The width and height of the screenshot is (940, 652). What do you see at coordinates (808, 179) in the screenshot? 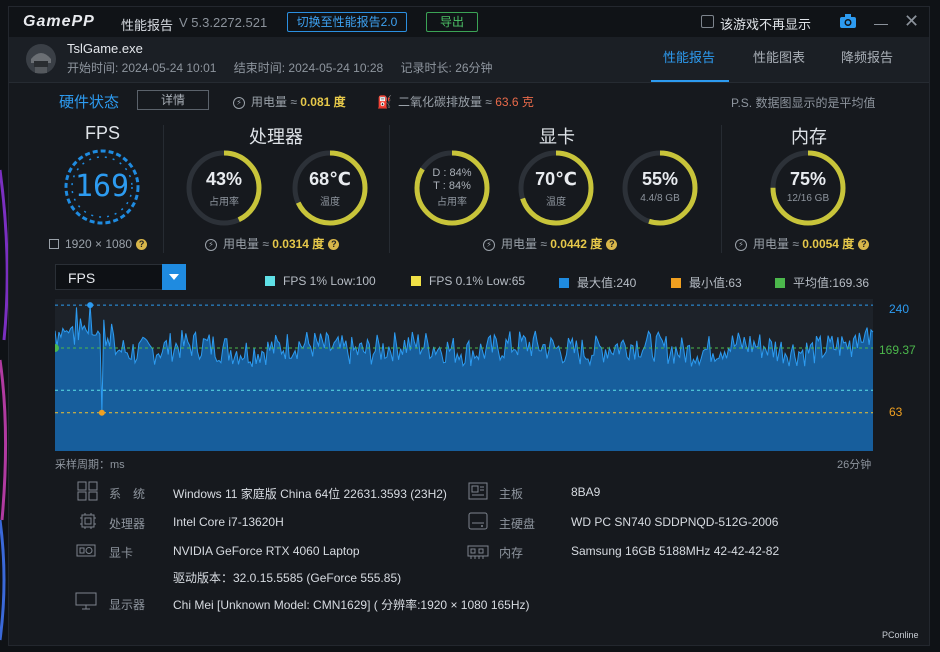
I see `mem-usage-value: 75%` at bounding box center [808, 179].